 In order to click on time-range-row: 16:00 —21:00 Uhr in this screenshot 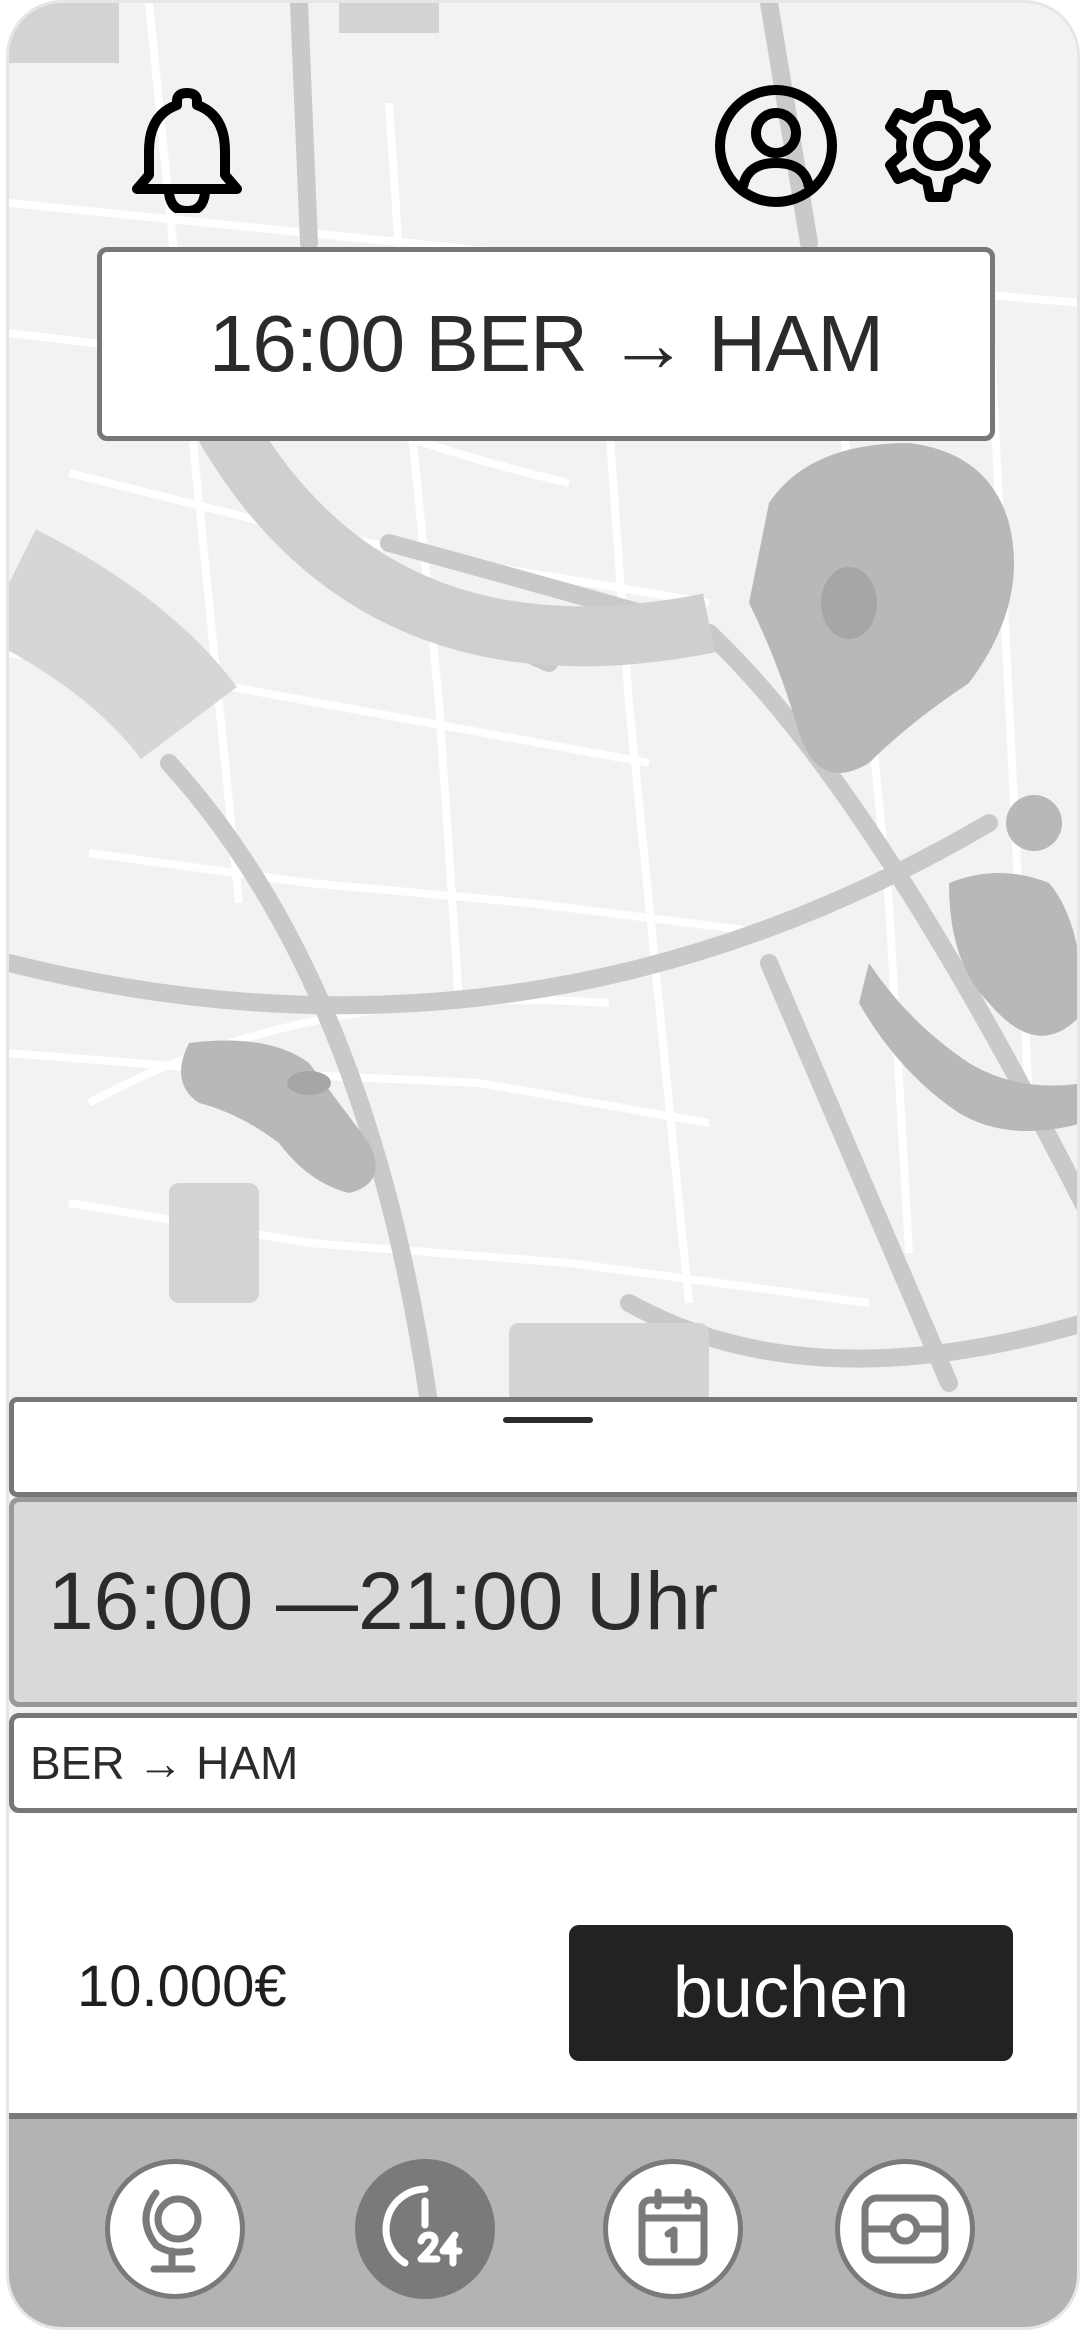, I will do `click(543, 1602)`.